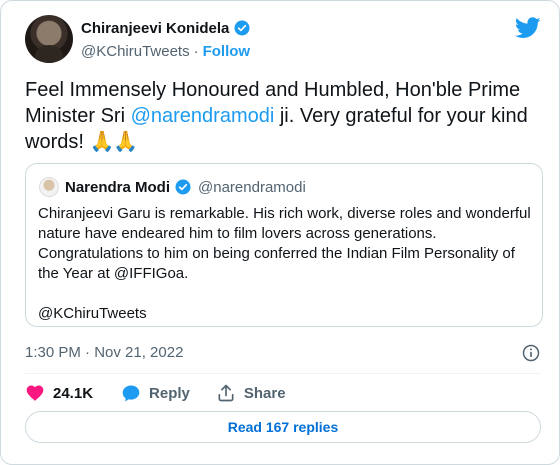 This screenshot has width=560, height=465. What do you see at coordinates (92, 313) in the screenshot?
I see `quoted-tweet-signoff: @KChiruTweets` at bounding box center [92, 313].